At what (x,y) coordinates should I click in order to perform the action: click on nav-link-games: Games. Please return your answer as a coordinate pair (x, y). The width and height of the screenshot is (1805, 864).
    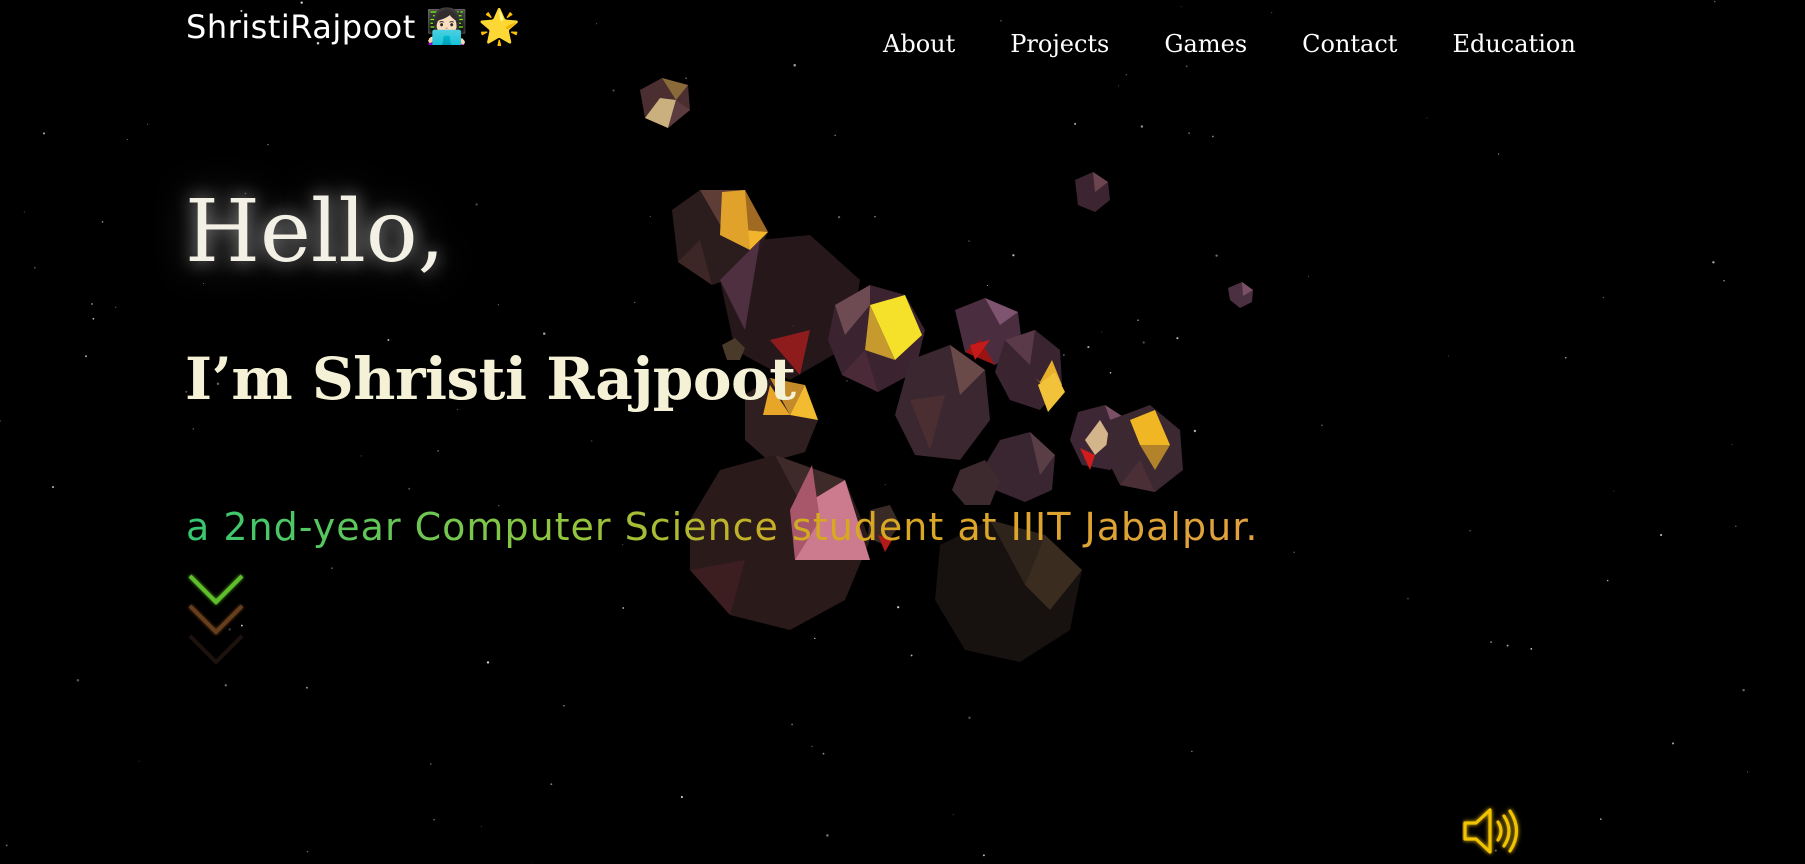
    Looking at the image, I should click on (1205, 44).